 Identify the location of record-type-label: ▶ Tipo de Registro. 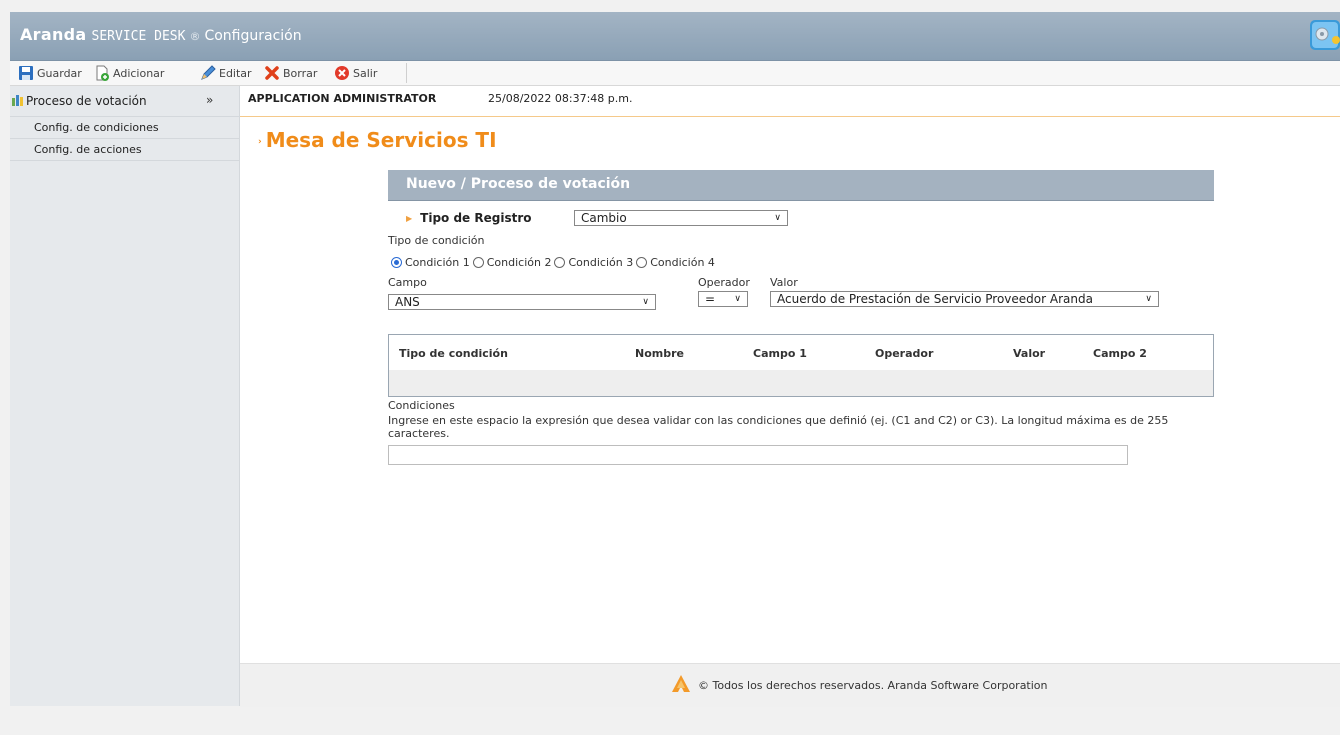
(469, 218).